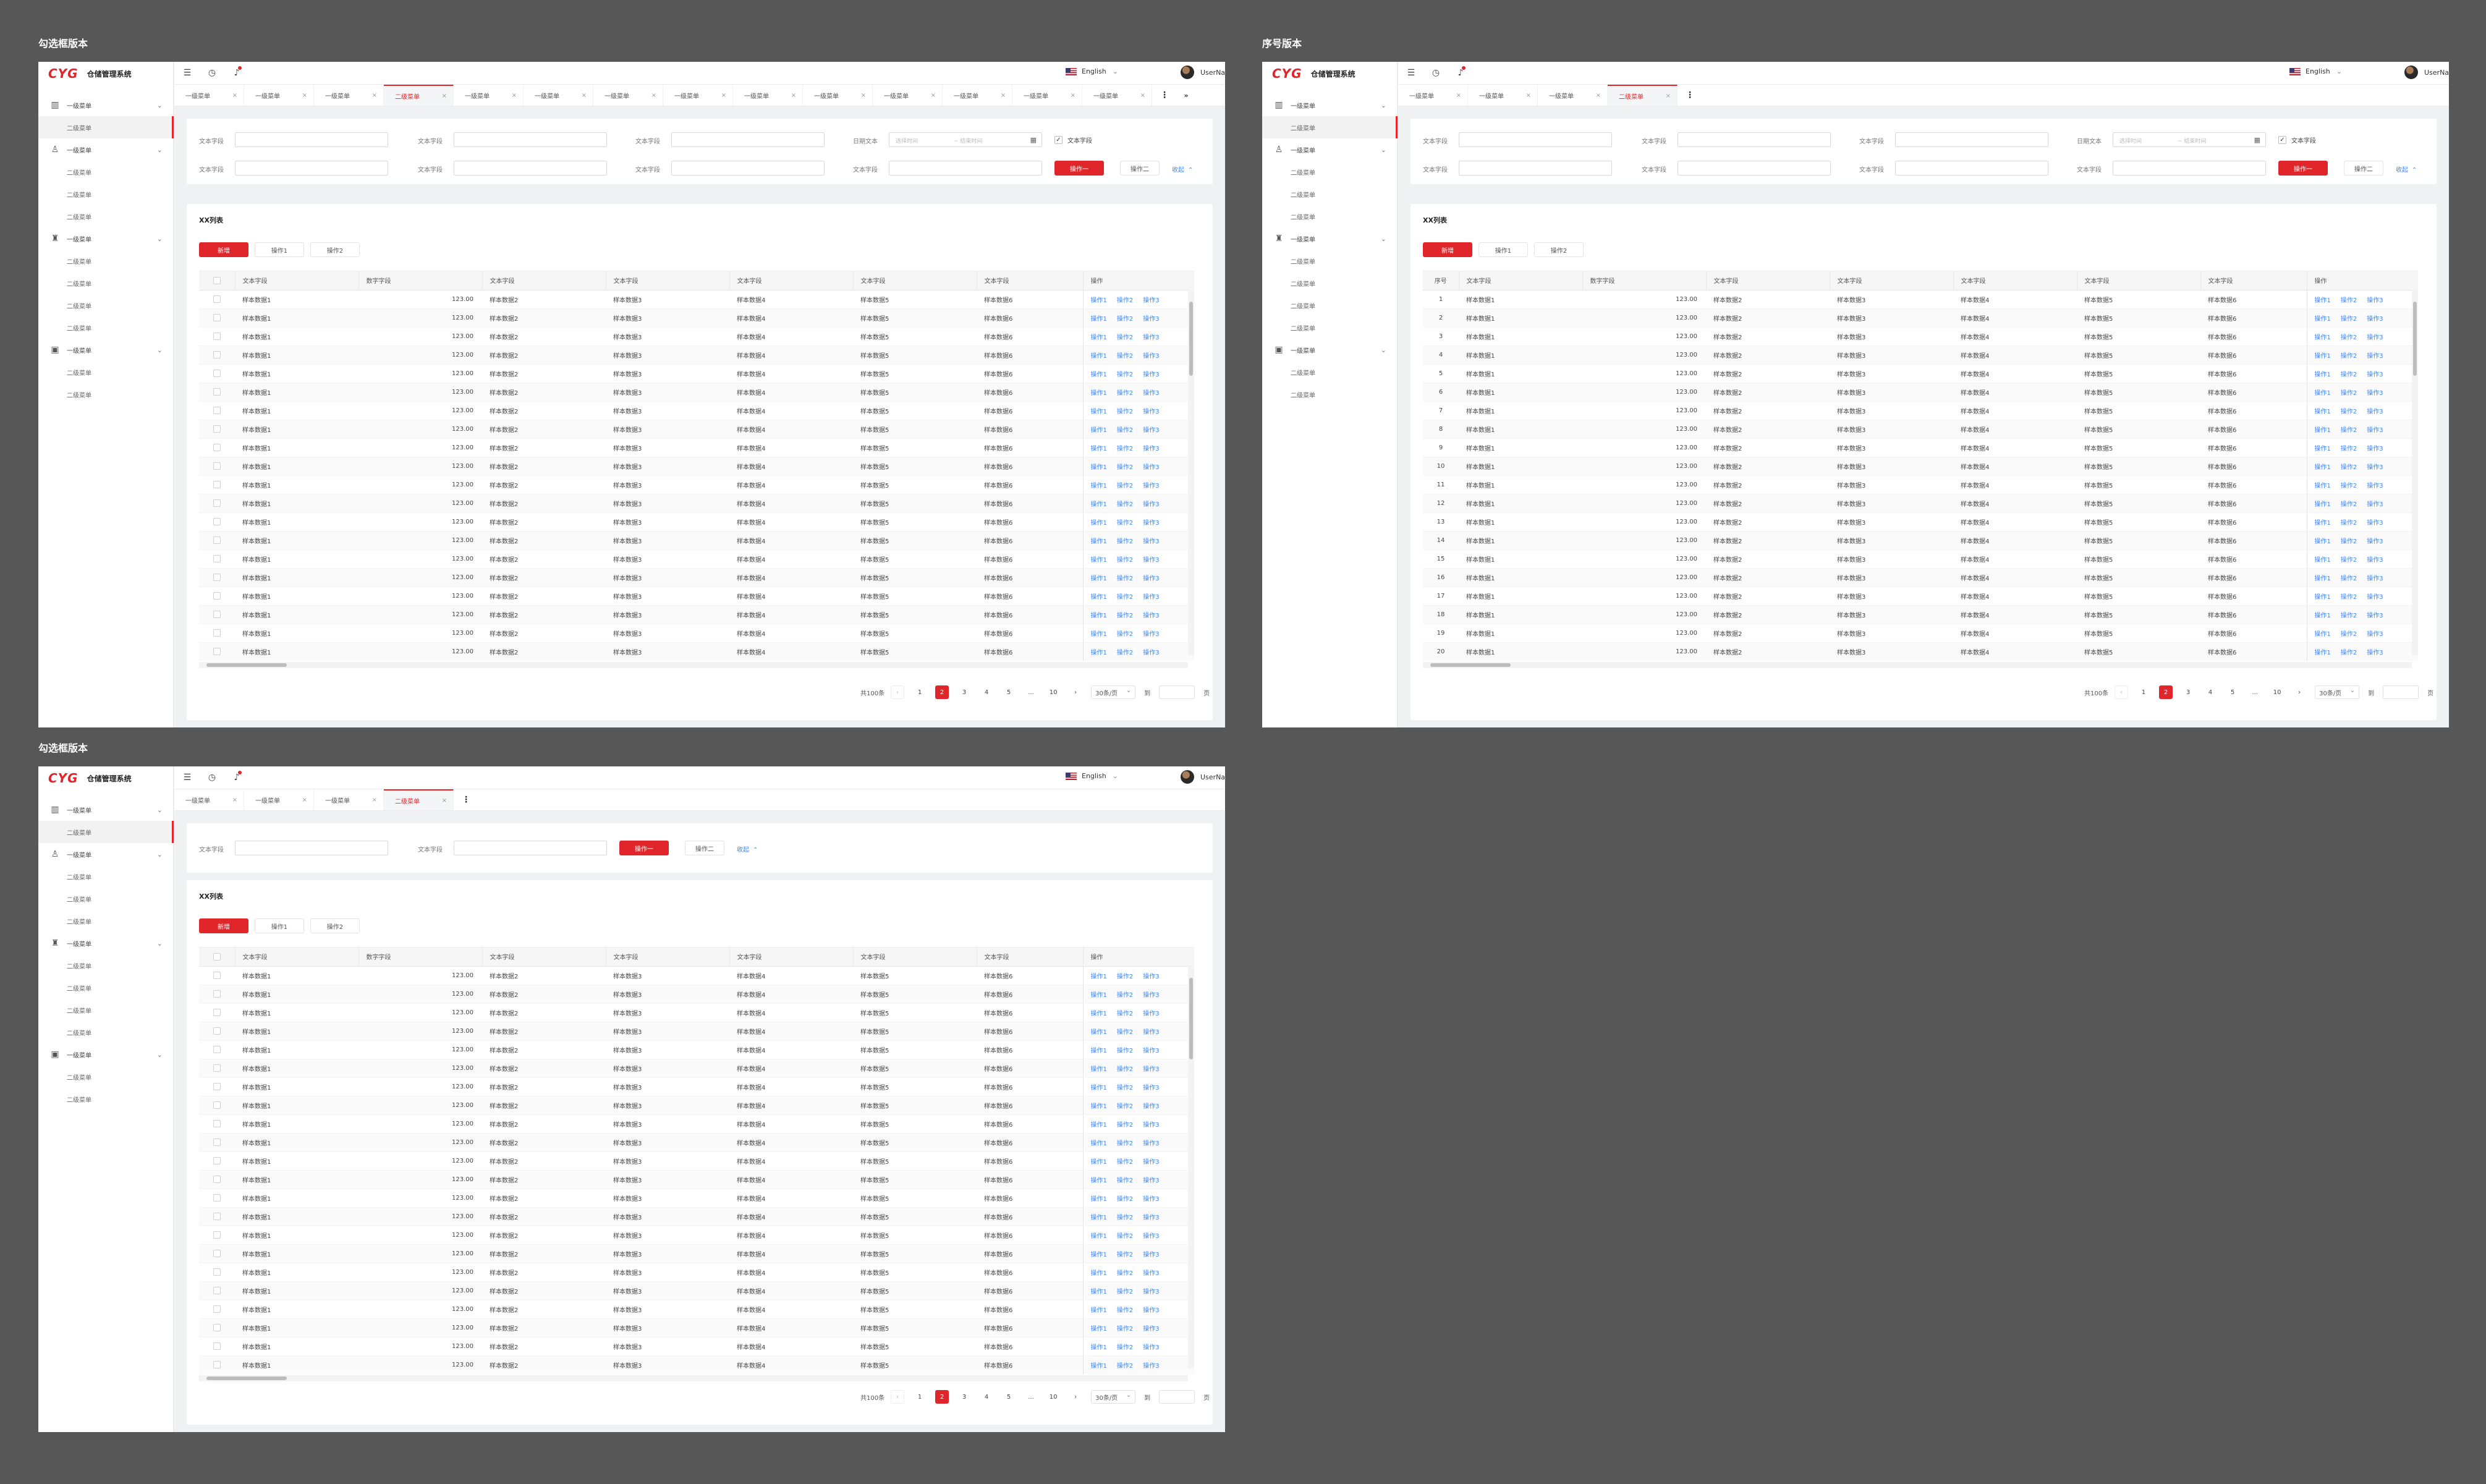  I want to click on add-button: 新增, so click(223, 925).